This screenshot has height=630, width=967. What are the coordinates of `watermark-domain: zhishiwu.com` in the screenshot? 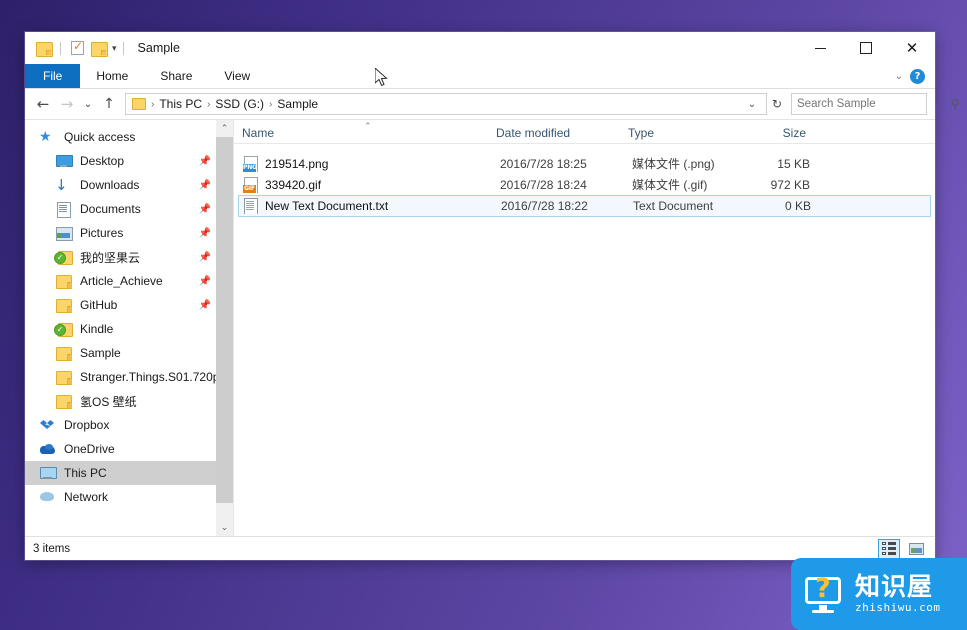 It's located at (898, 607).